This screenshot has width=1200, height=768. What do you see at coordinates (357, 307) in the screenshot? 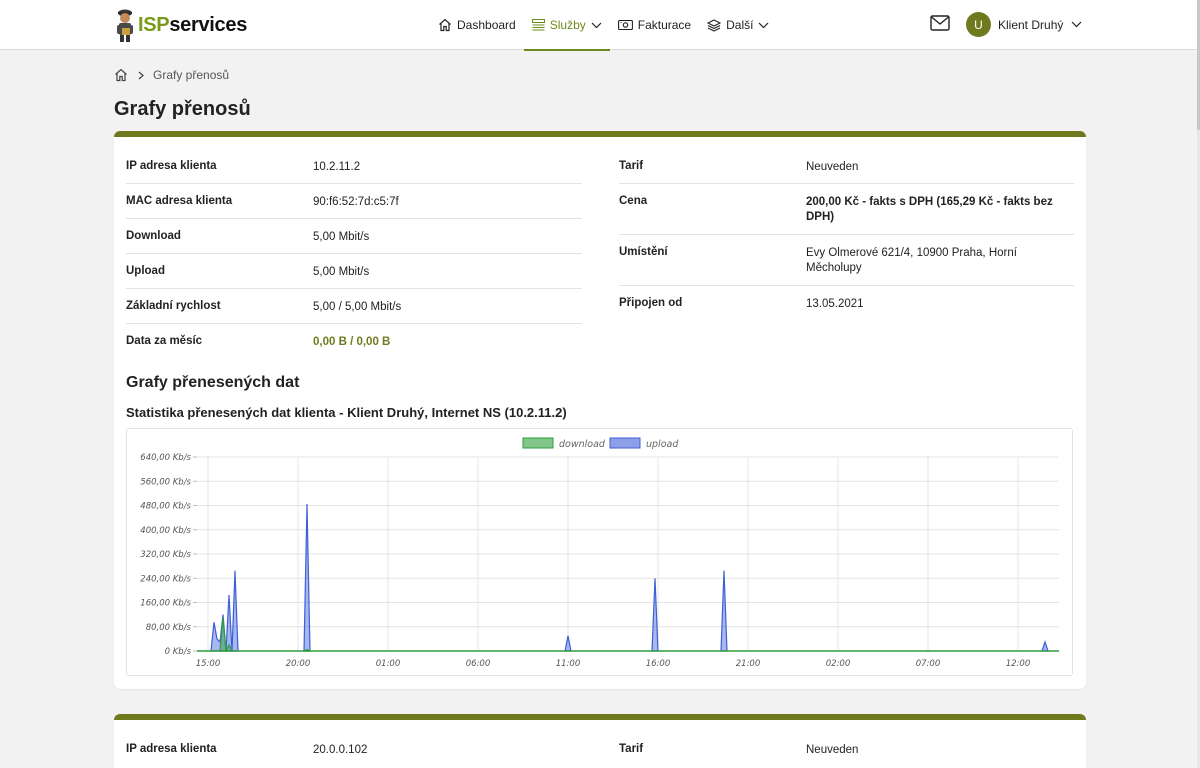
I see `detail-value: 5,00 / 5,00 Mbit/s` at bounding box center [357, 307].